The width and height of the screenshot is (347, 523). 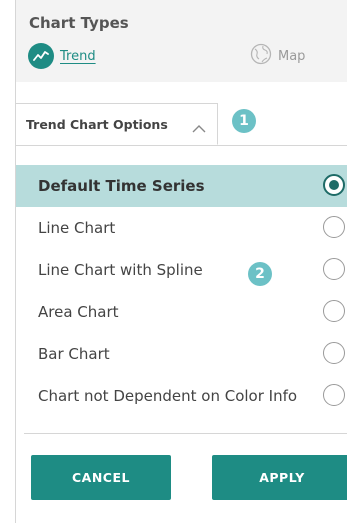 What do you see at coordinates (121, 186) in the screenshot?
I see `option-label: Default Time Series` at bounding box center [121, 186].